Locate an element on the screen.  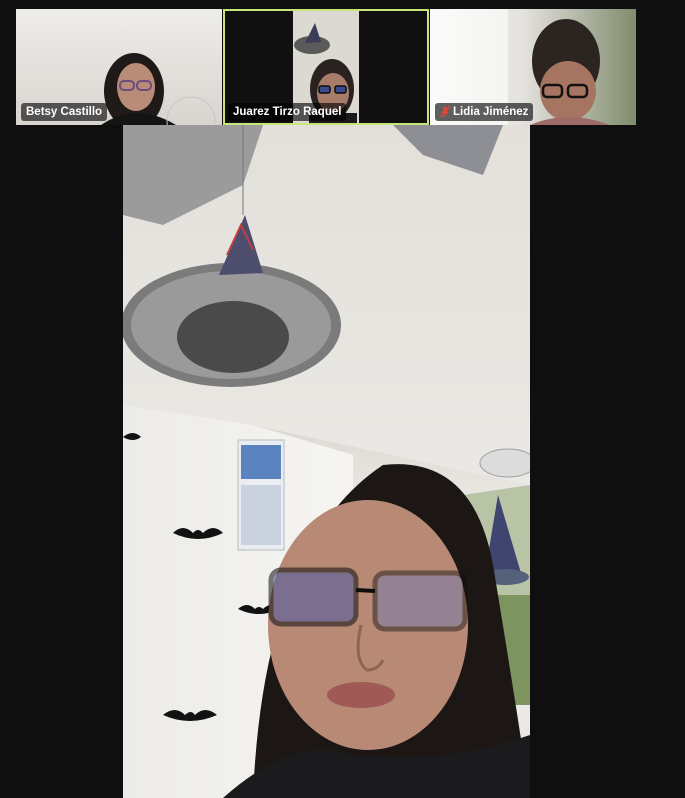
mic-muted-icon is located at coordinates (445, 112).